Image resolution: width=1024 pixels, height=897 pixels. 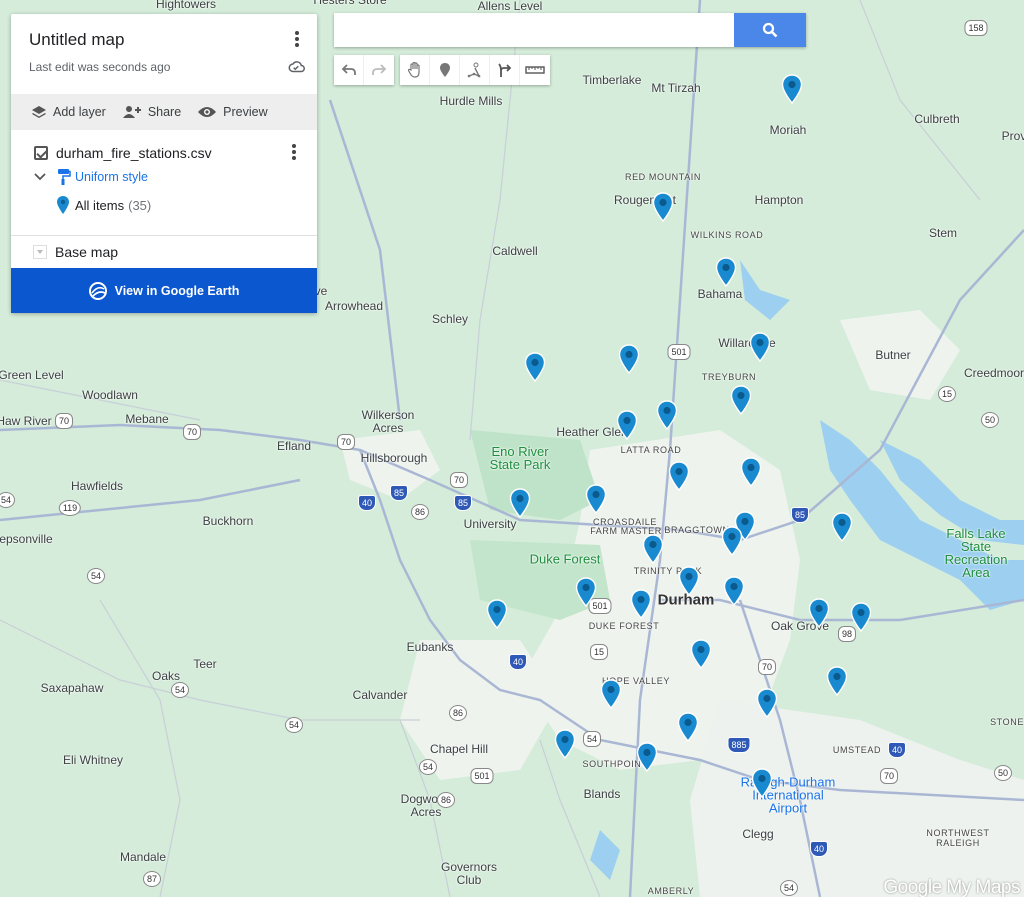 What do you see at coordinates (207, 112) in the screenshot?
I see `eye-icon` at bounding box center [207, 112].